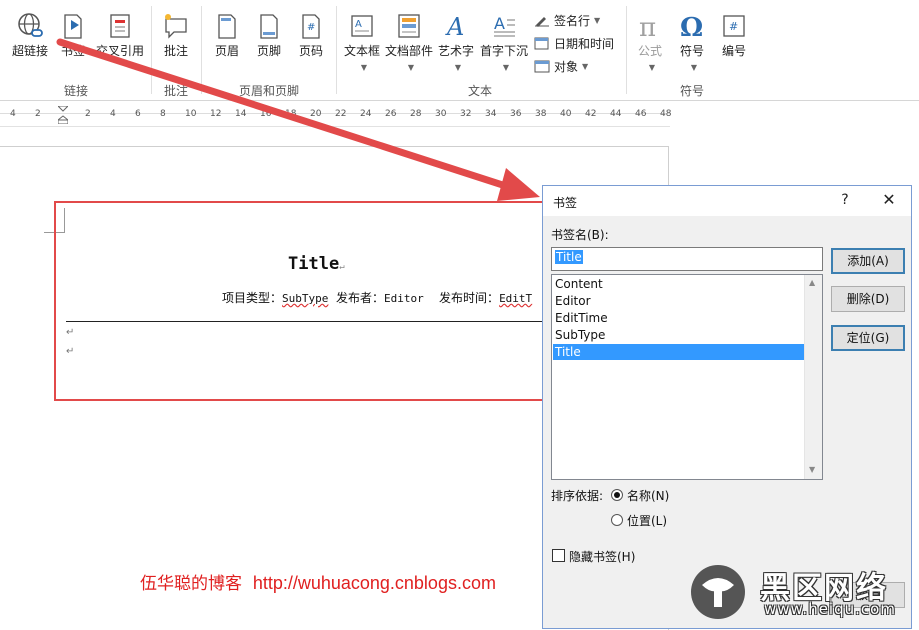  Describe the element at coordinates (362, 40) in the screenshot. I see `text-box-button: A 文本框 ▼` at that location.